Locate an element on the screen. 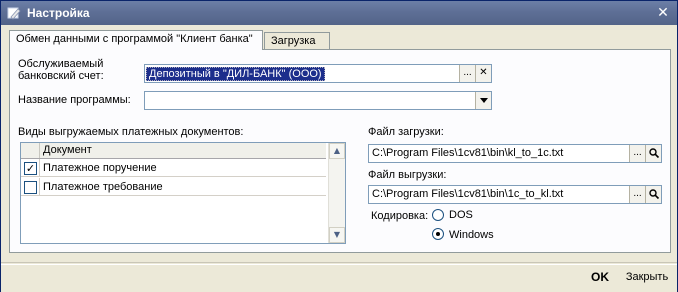 The height and width of the screenshot is (292, 678). tab-import: Загрузка is located at coordinates (297, 41).